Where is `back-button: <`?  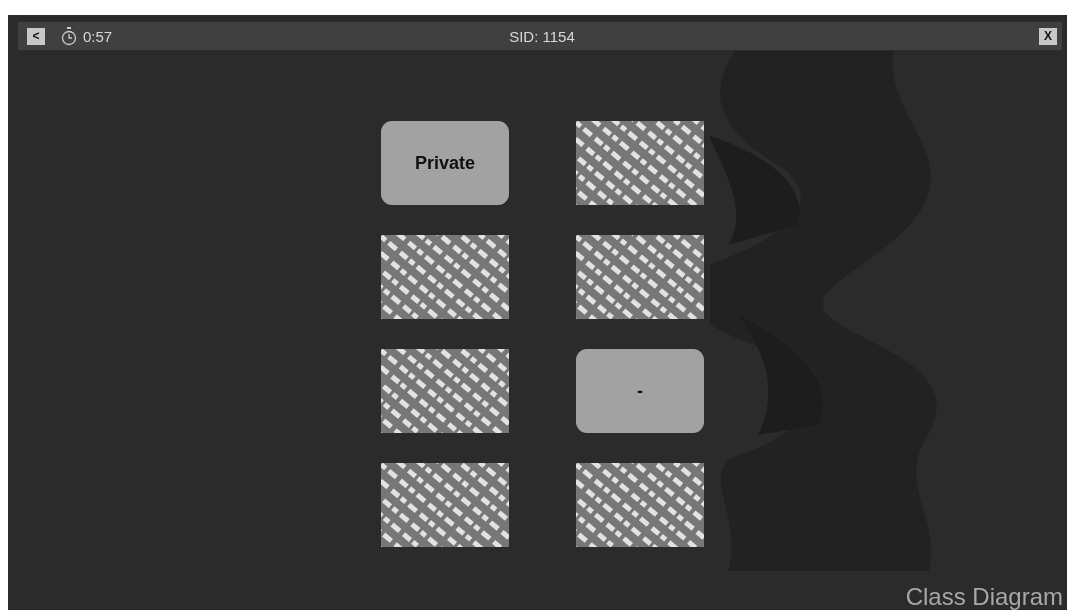 back-button: < is located at coordinates (36, 36).